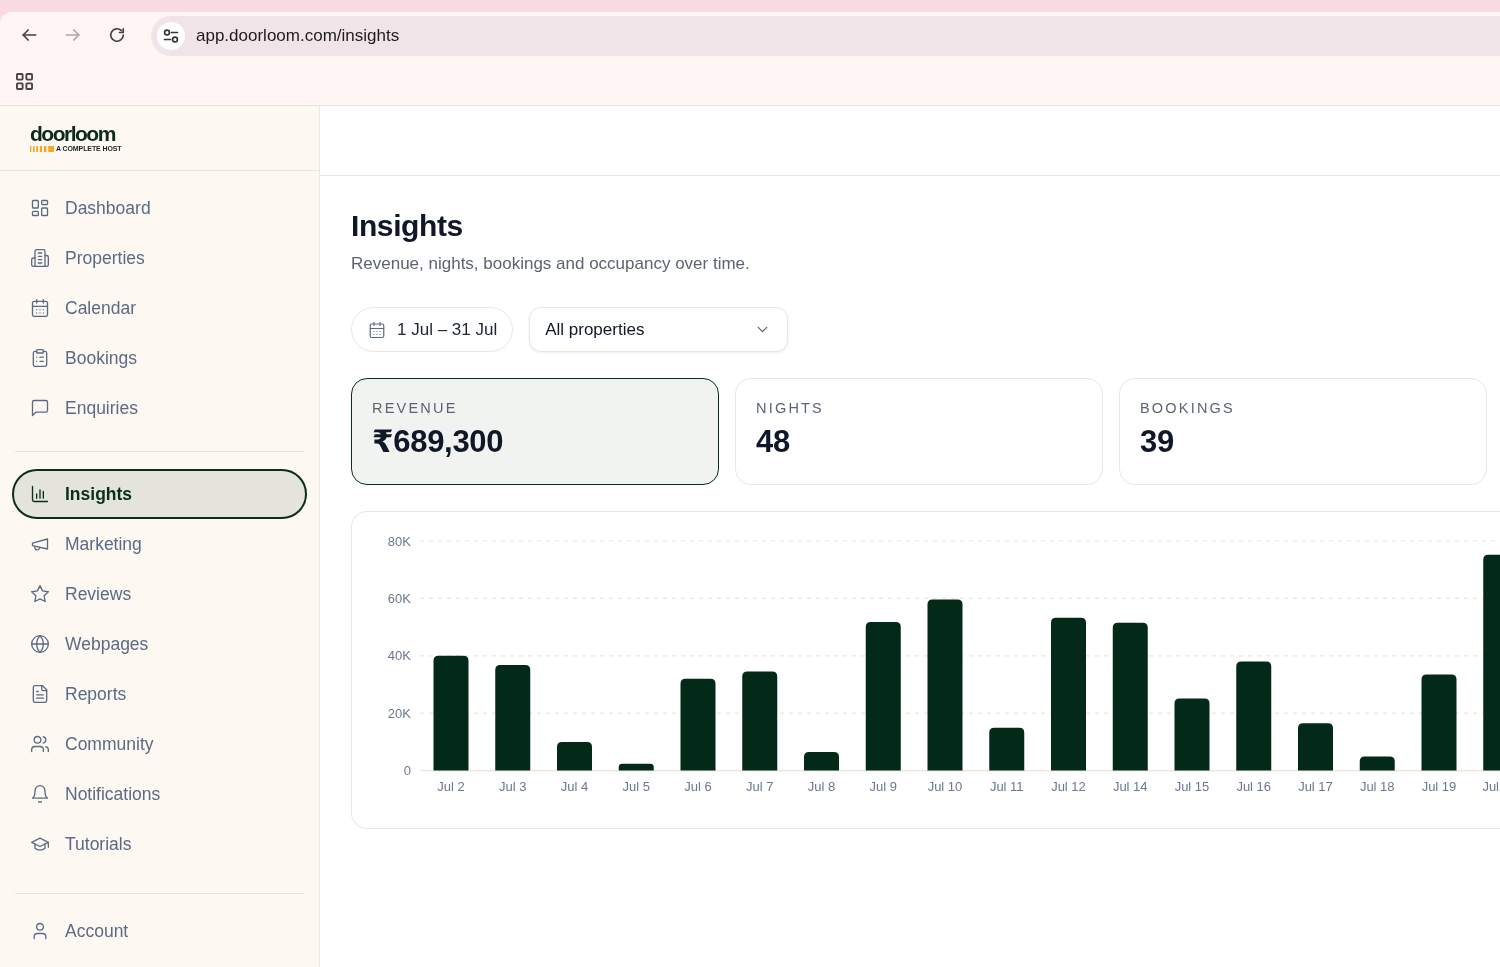 The image size is (1500, 967). I want to click on stat-label: BOOKINGS, so click(1187, 408).